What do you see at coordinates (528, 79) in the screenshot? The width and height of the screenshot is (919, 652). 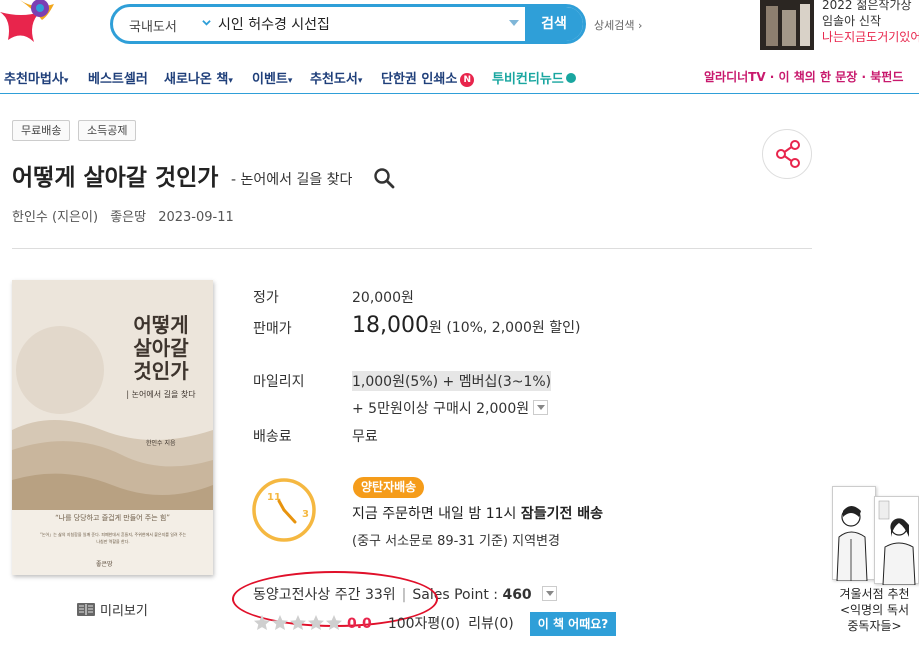 I see `nav-item-label: 투비컨티뉴드` at bounding box center [528, 79].